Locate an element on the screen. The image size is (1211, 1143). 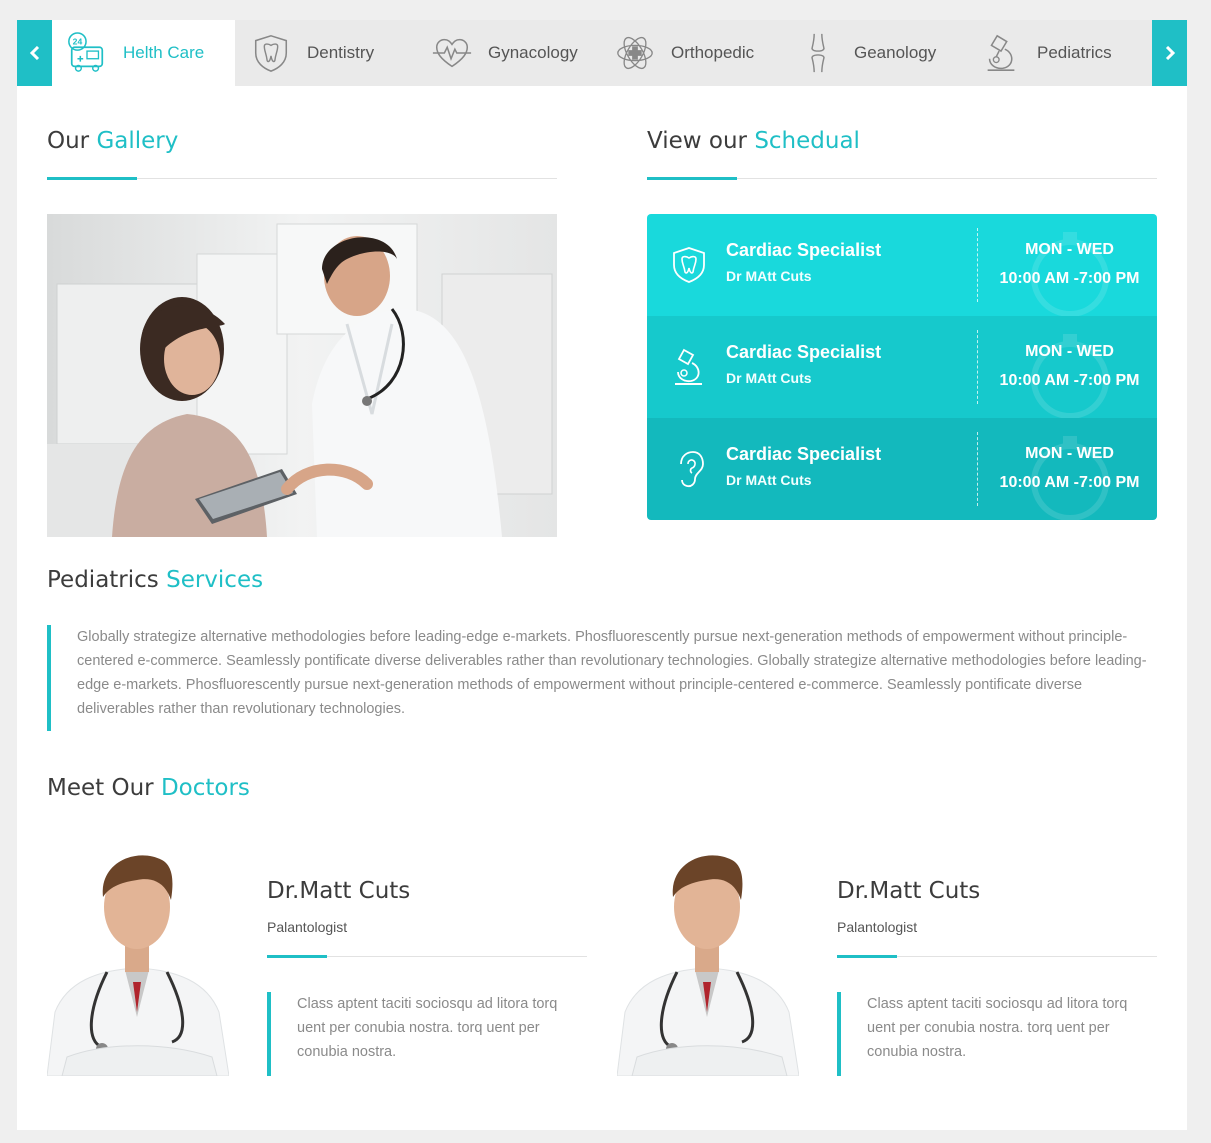
tooth-shield-icon is located at coordinates (689, 265).